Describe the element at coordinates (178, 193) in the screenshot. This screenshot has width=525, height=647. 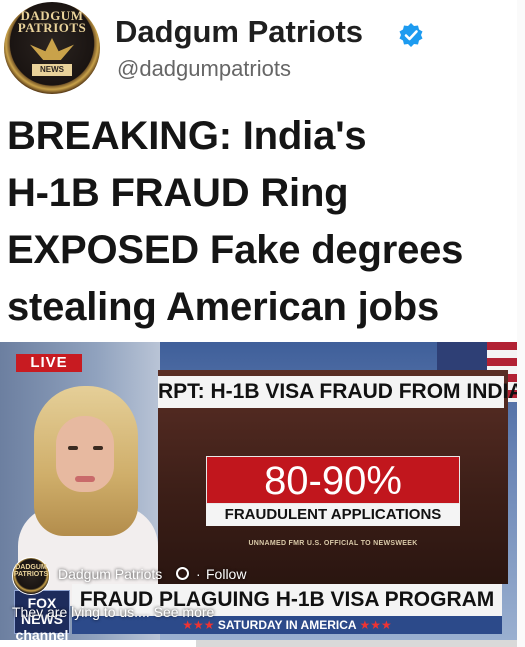
I see `headline-line: H-1B FRAUD Ring` at that location.